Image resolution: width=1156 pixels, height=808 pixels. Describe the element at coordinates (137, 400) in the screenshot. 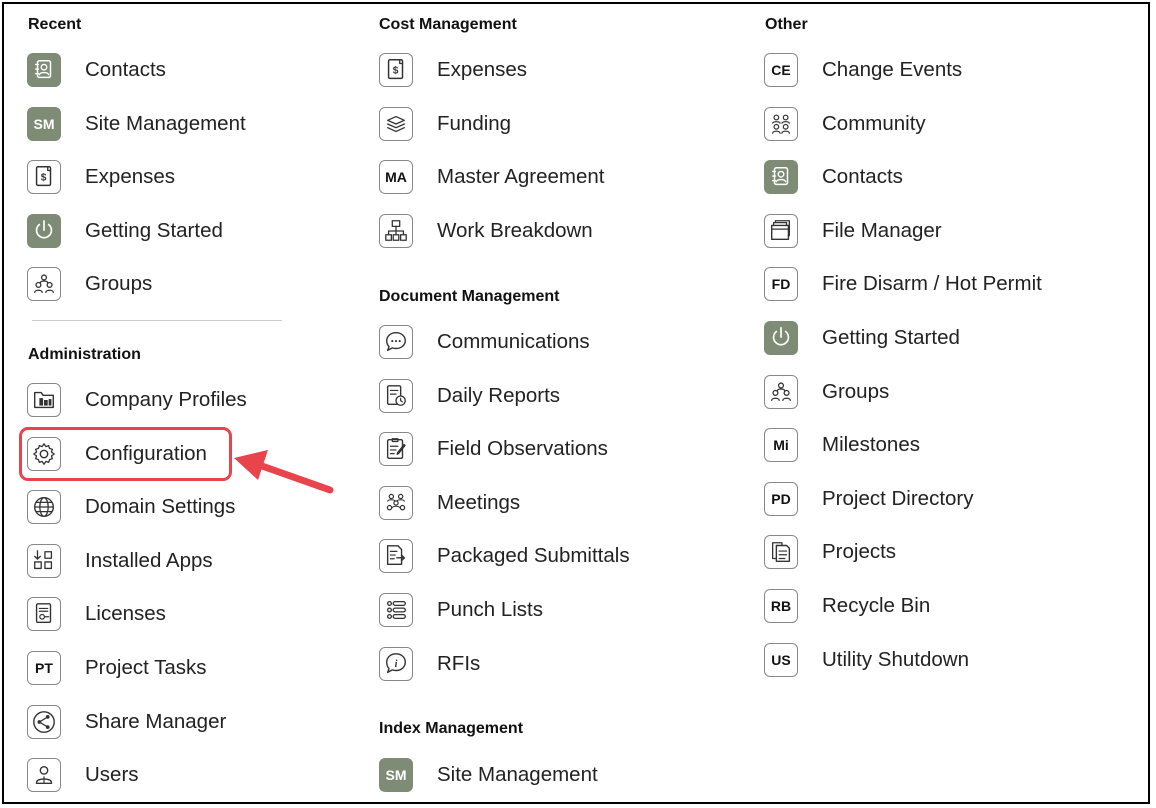

I see `menu-item-company-profiles: Company Profiles` at that location.